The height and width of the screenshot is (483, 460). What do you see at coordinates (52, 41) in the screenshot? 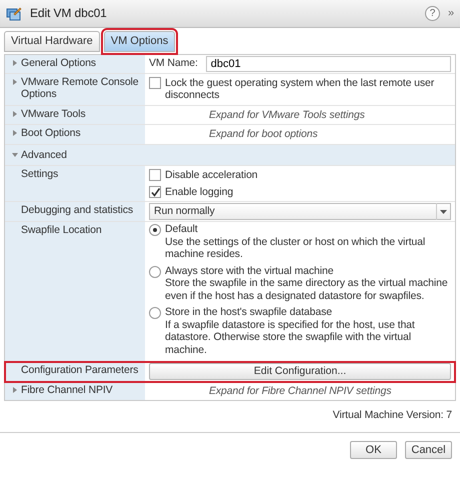
I see `tab: Virtual Hardware` at bounding box center [52, 41].